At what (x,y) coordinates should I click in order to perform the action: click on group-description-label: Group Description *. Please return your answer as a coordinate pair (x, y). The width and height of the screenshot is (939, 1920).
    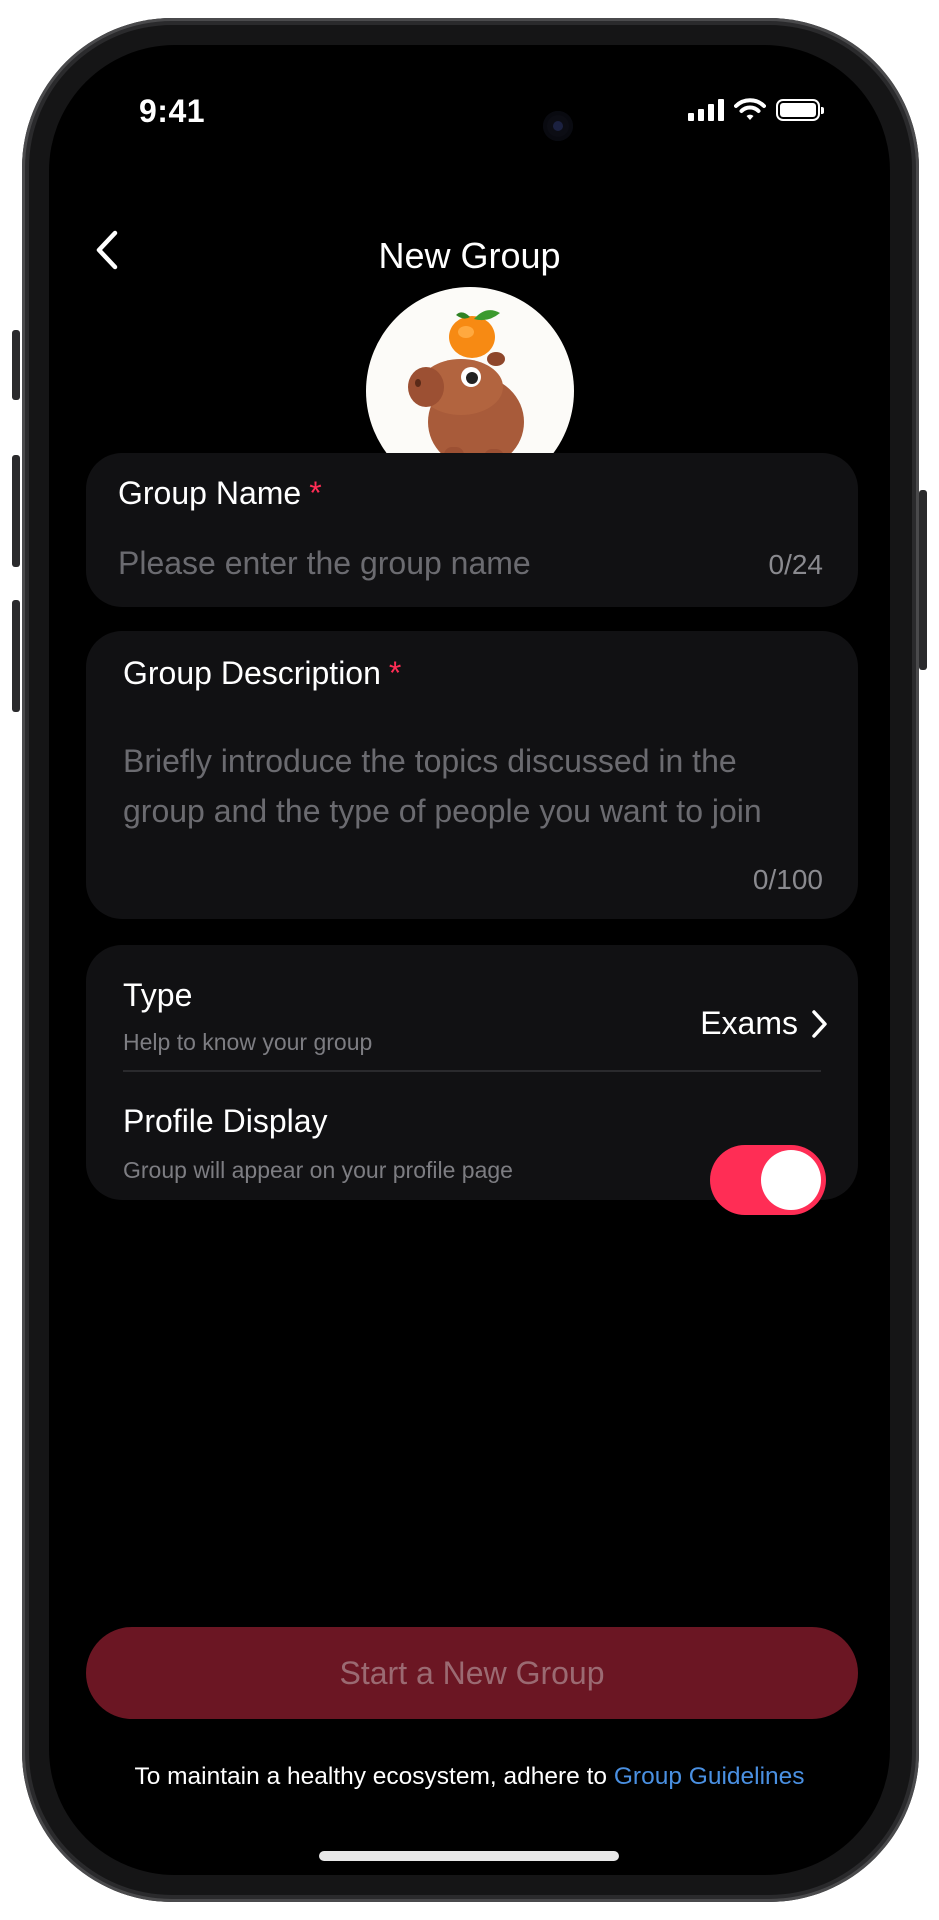
    Looking at the image, I should click on (262, 673).